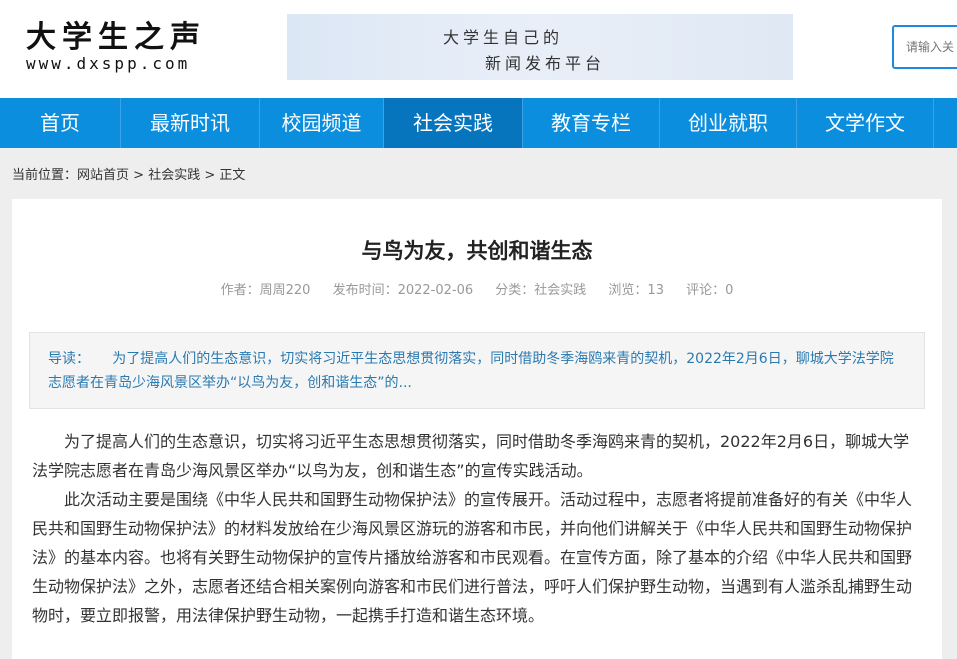 This screenshot has width=957, height=659. Describe the element at coordinates (174, 175) in the screenshot. I see `breadcrumb-category-link: 社会实践` at that location.